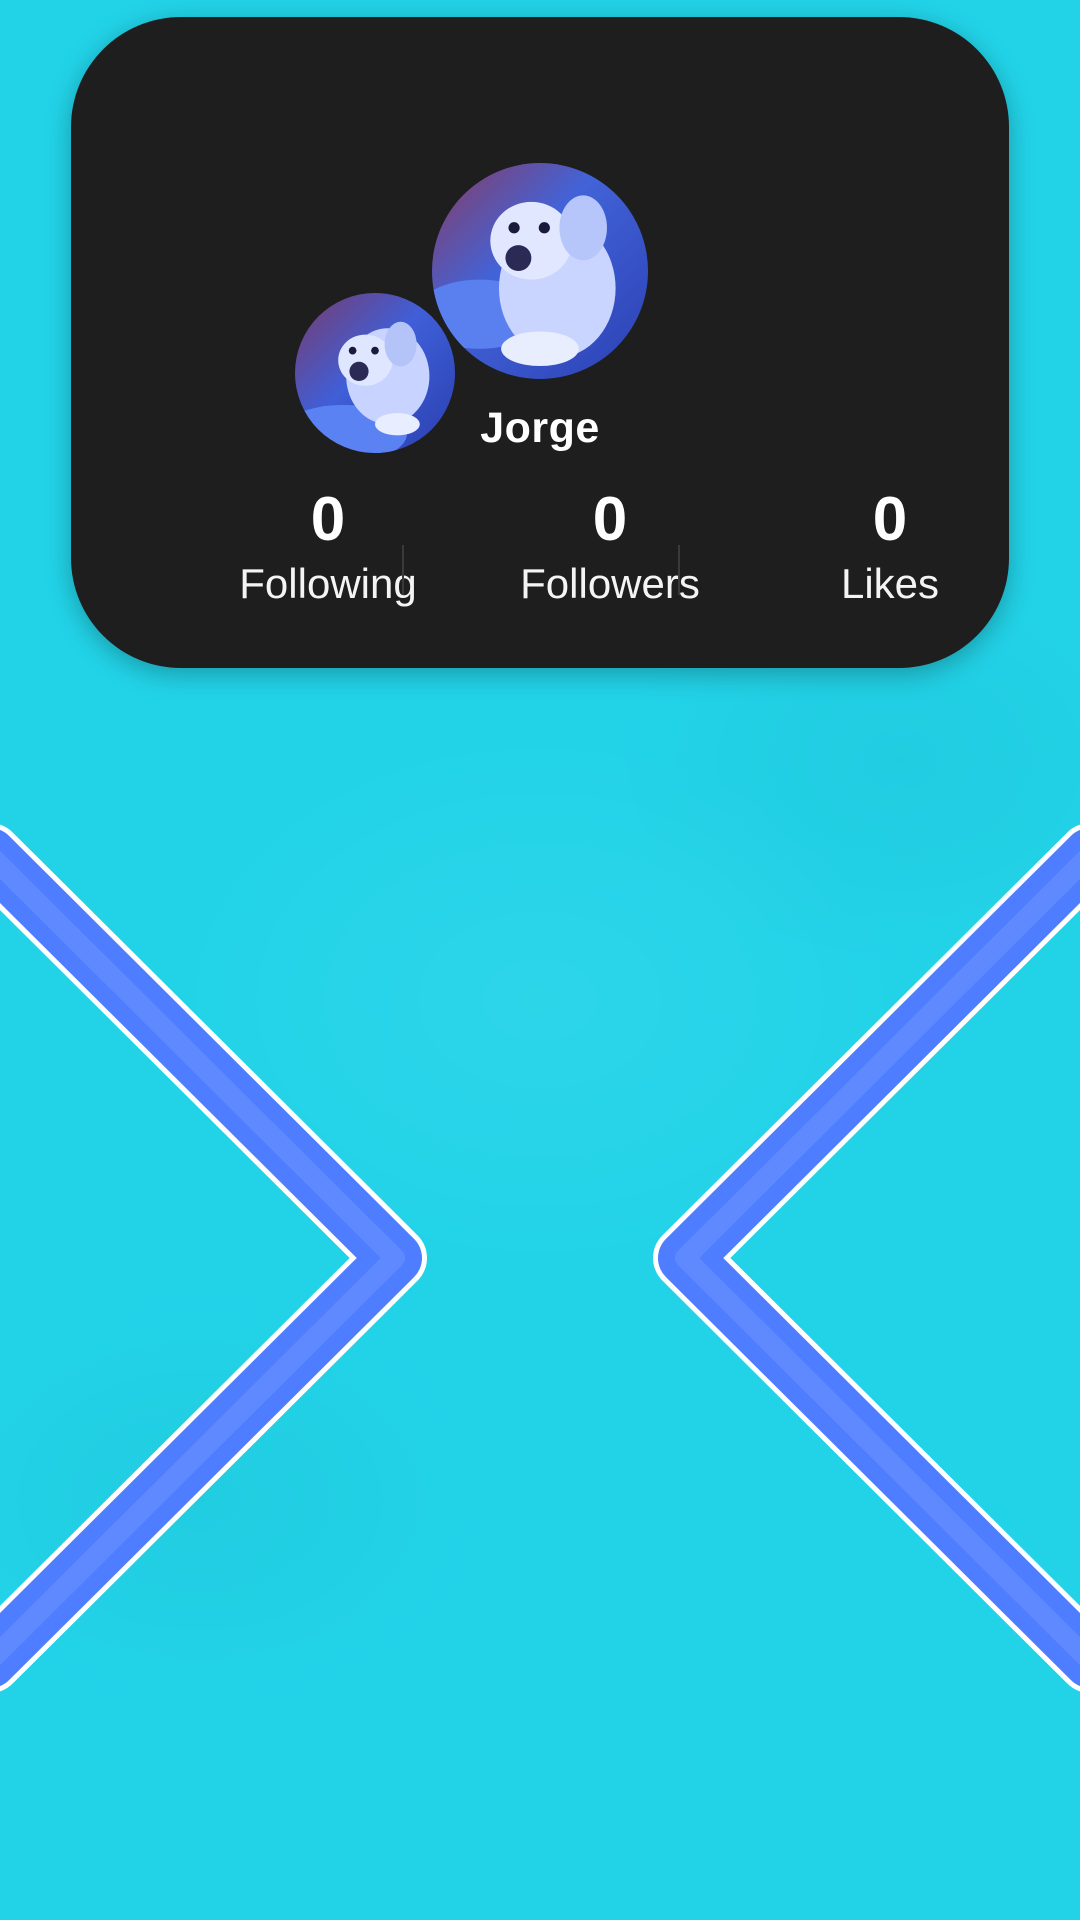 Image resolution: width=1080 pixels, height=1920 pixels. I want to click on stats-row: 0 Following 0 Followers 0 Likes, so click(540, 560).